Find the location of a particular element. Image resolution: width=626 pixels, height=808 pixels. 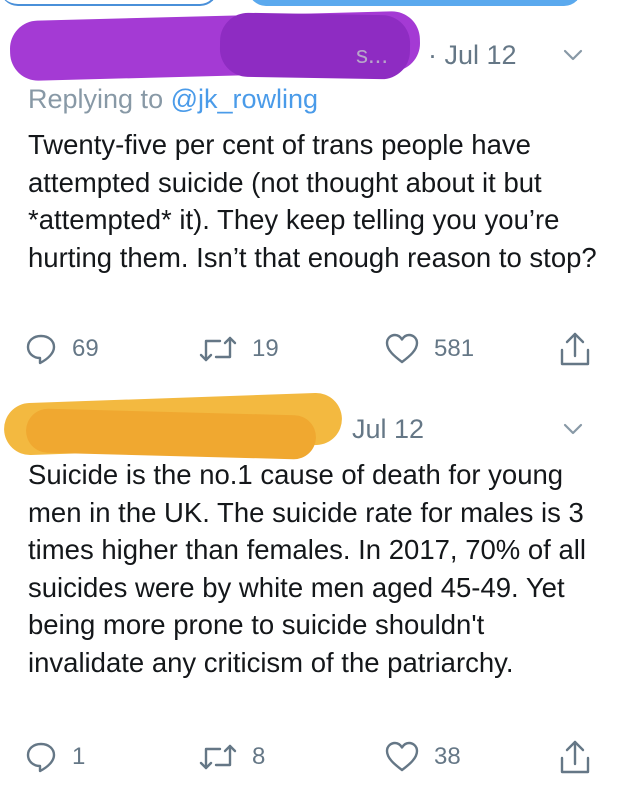

tweet-actions: 69 19 581 is located at coordinates (313, 350).